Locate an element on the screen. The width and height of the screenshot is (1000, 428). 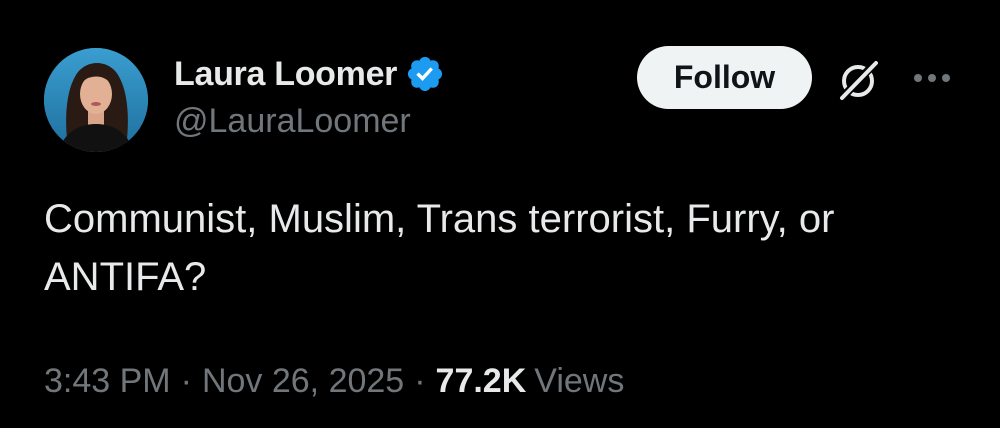
tweet-time: 3:43 PM is located at coordinates (107, 381).